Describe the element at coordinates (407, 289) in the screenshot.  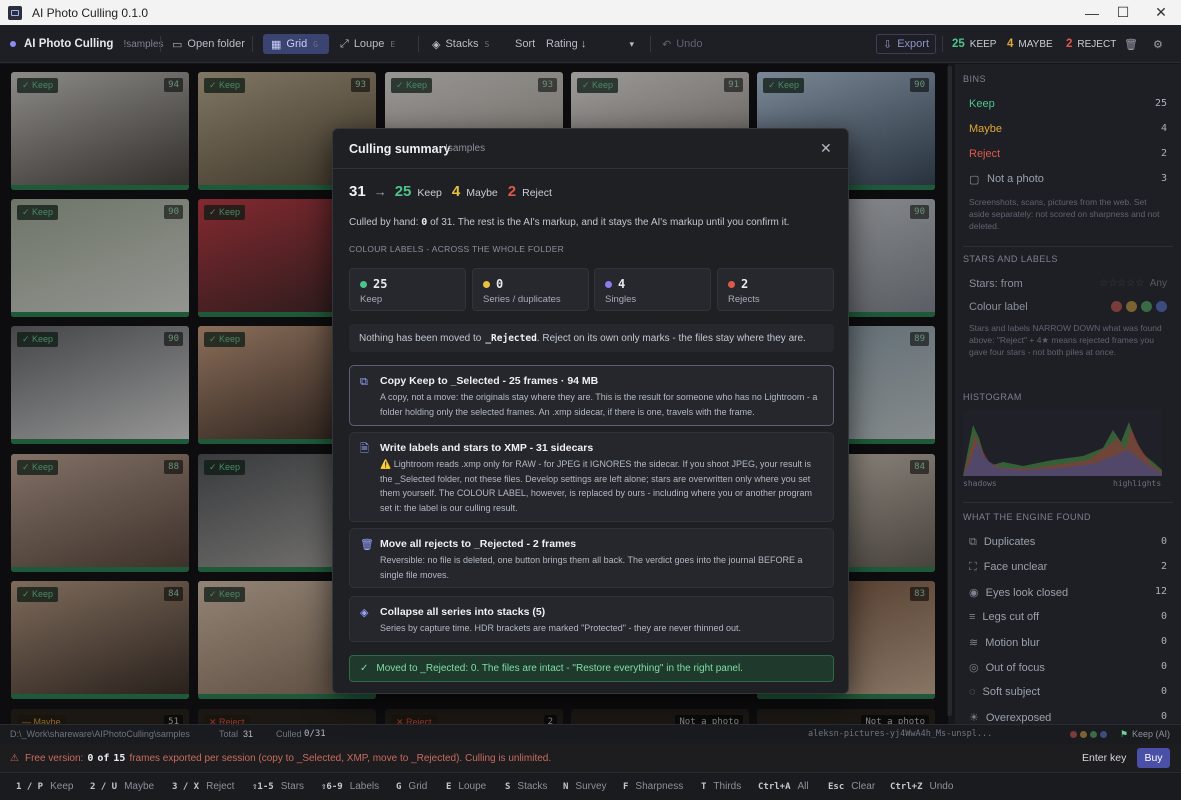
I see `colour-label-card: 25 Keep` at that location.